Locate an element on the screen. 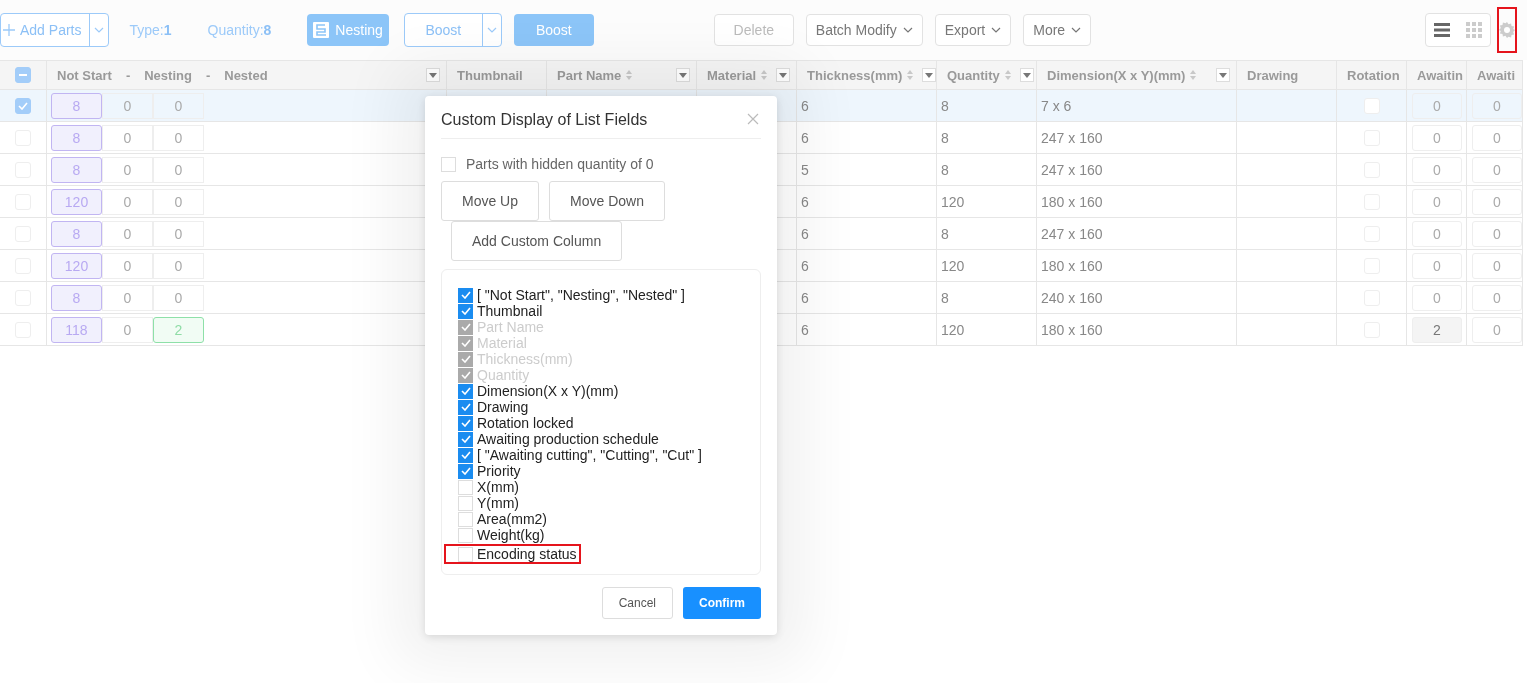  column-title: Nesting is located at coordinates (168, 75).